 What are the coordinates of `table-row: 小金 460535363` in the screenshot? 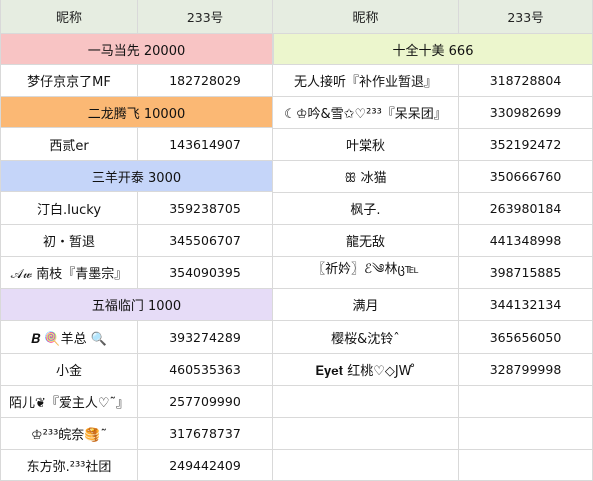 It's located at (136, 370).